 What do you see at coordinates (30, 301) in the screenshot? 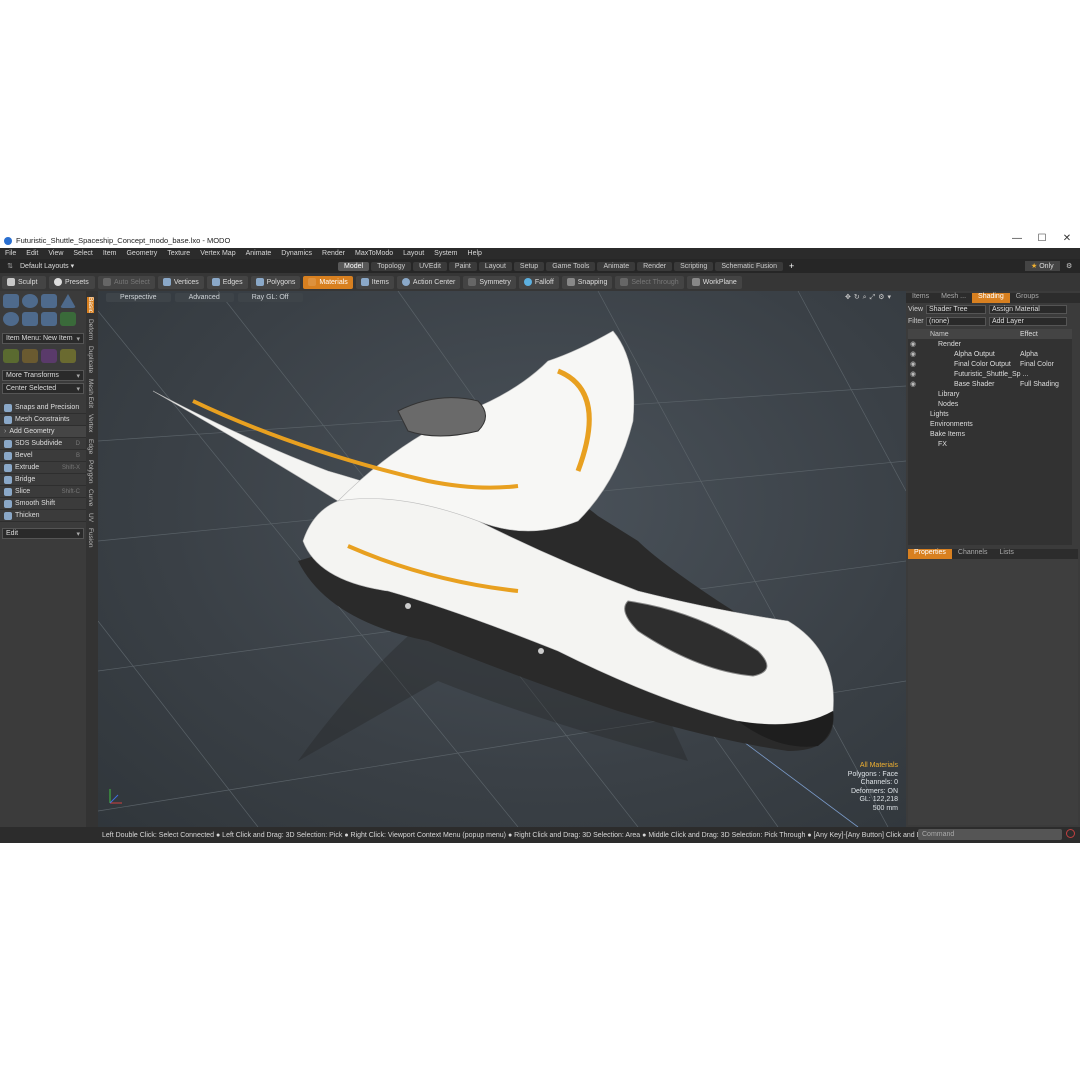
I see `sphere-icon` at bounding box center [30, 301].